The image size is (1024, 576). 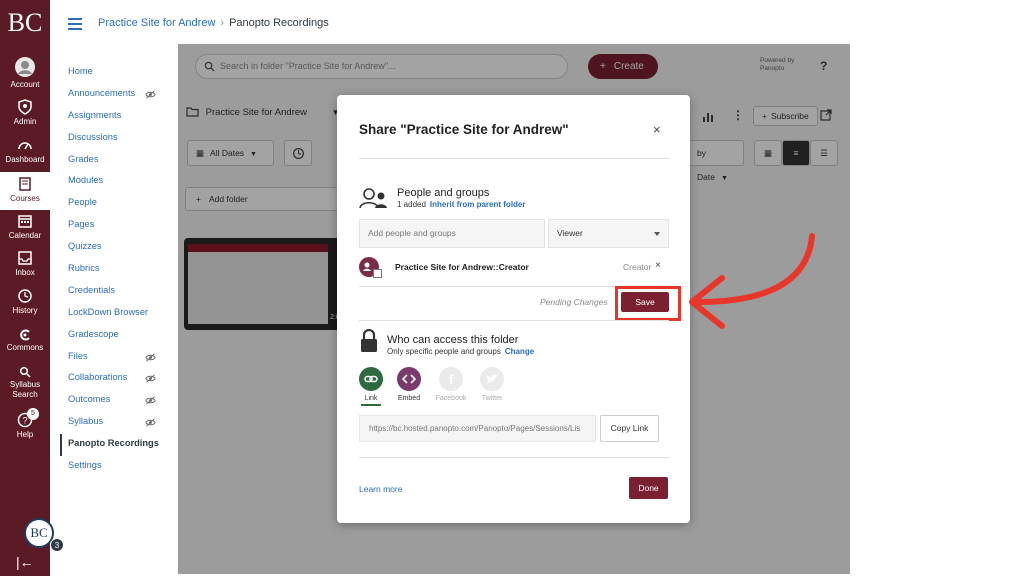 What do you see at coordinates (25, 23) in the screenshot?
I see `bc-logo: BC` at bounding box center [25, 23].